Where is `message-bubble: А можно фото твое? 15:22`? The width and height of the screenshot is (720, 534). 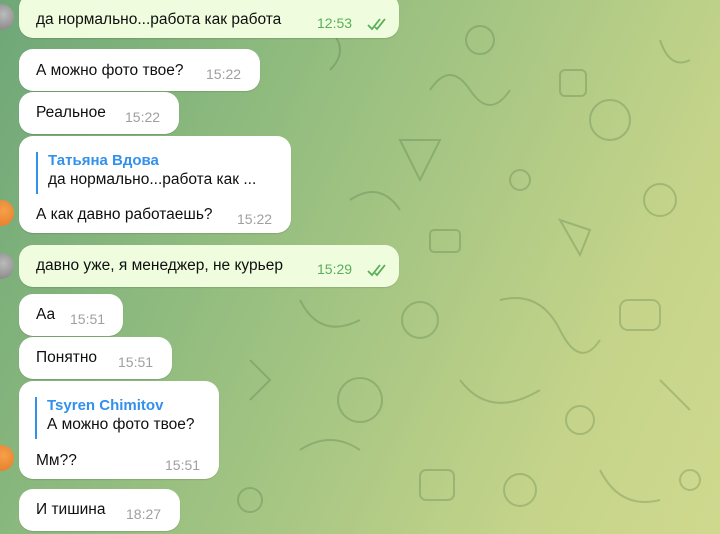 message-bubble: А можно фото твое? 15:22 is located at coordinates (139, 70).